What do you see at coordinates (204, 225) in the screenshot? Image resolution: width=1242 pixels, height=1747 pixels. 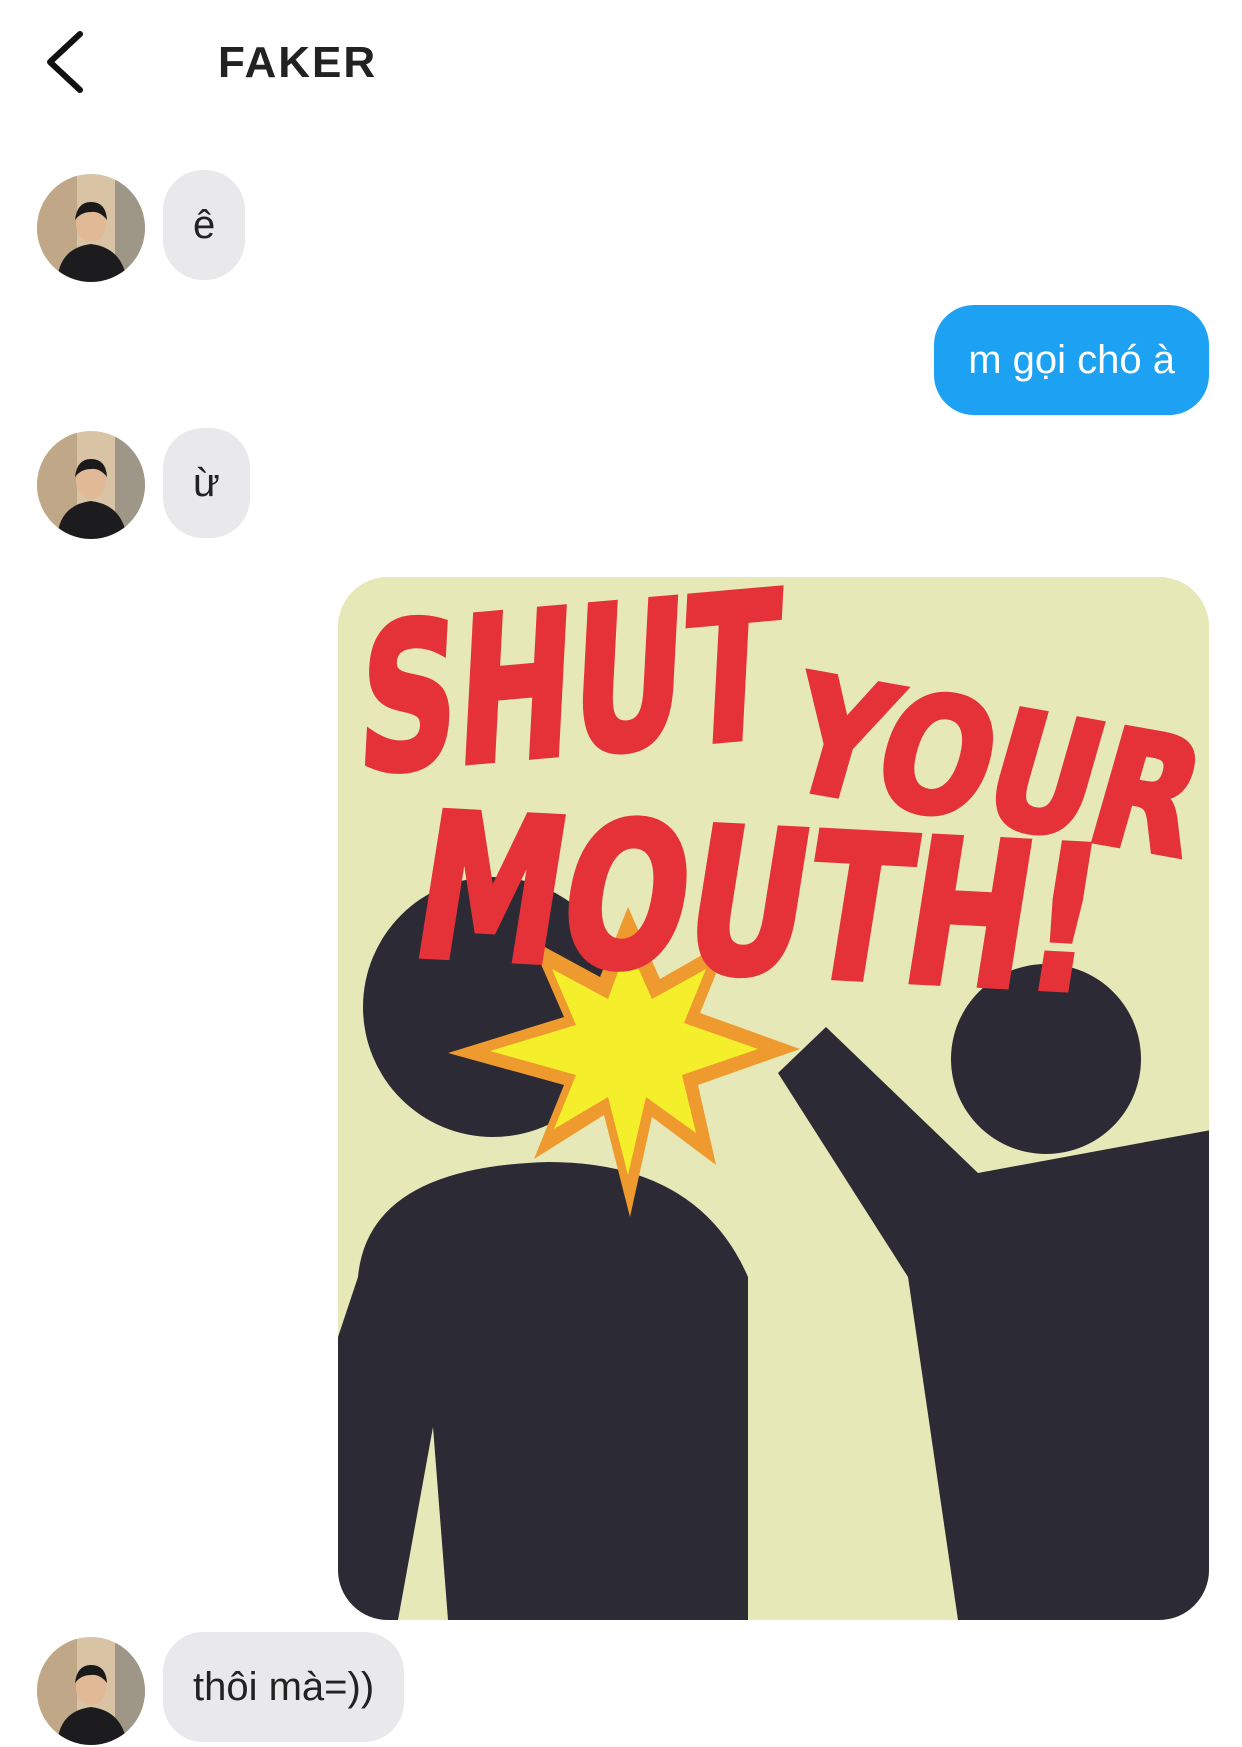 I see `message-bubble-incoming: ê` at bounding box center [204, 225].